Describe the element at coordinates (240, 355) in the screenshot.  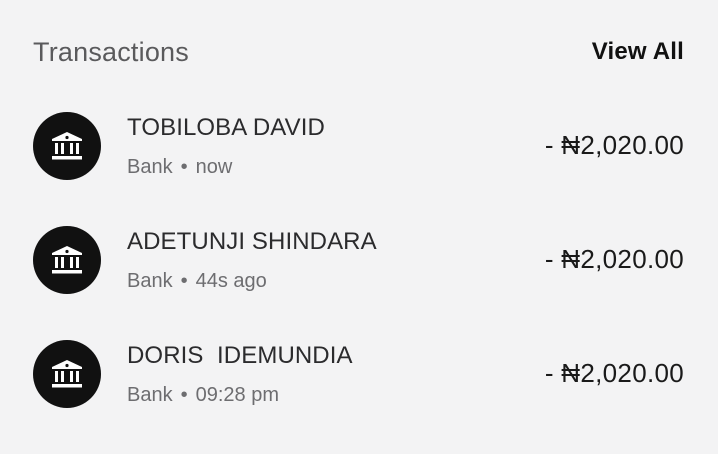
I see `transaction-name: DORIS IDEMUNDIA` at that location.